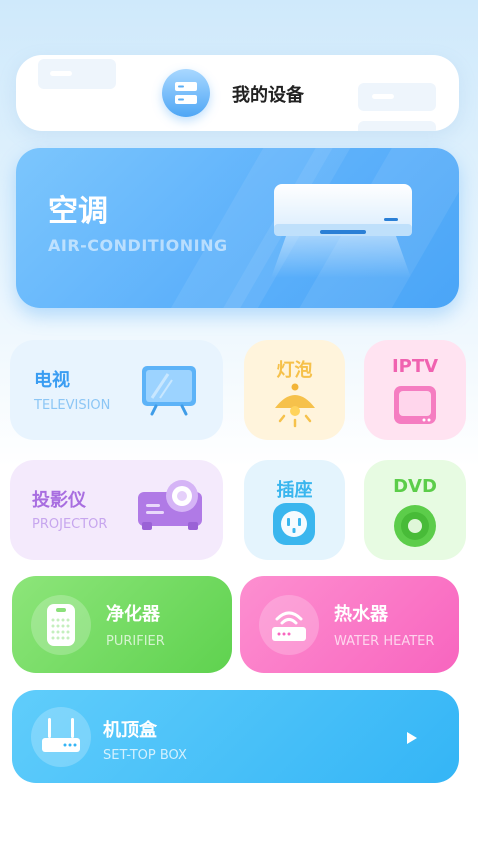 This screenshot has height=850, width=478. Describe the element at coordinates (135, 641) in the screenshot. I see `purifier-subtitle: PURIFIER` at that location.